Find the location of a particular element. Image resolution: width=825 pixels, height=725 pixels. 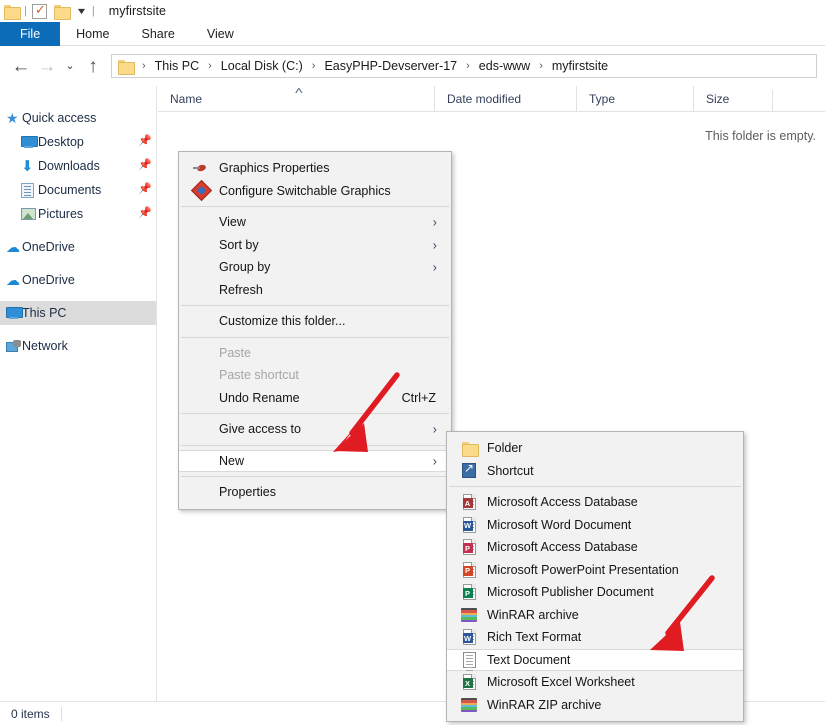

sidebar-label-quick-access: Quick access is located at coordinates (59, 118).